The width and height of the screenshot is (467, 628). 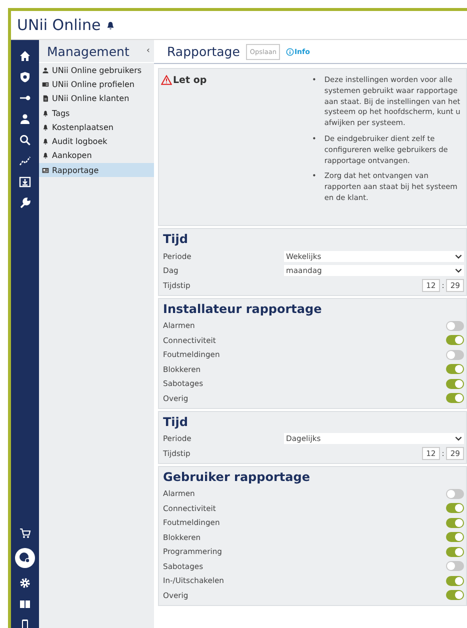 I want to click on section-title: Installateur rapportage, so click(x=243, y=309).